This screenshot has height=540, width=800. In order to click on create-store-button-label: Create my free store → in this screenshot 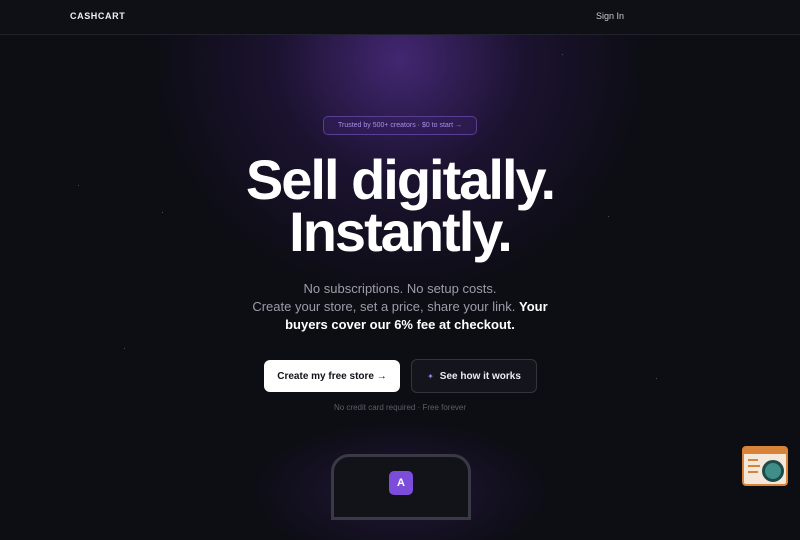, I will do `click(332, 376)`.